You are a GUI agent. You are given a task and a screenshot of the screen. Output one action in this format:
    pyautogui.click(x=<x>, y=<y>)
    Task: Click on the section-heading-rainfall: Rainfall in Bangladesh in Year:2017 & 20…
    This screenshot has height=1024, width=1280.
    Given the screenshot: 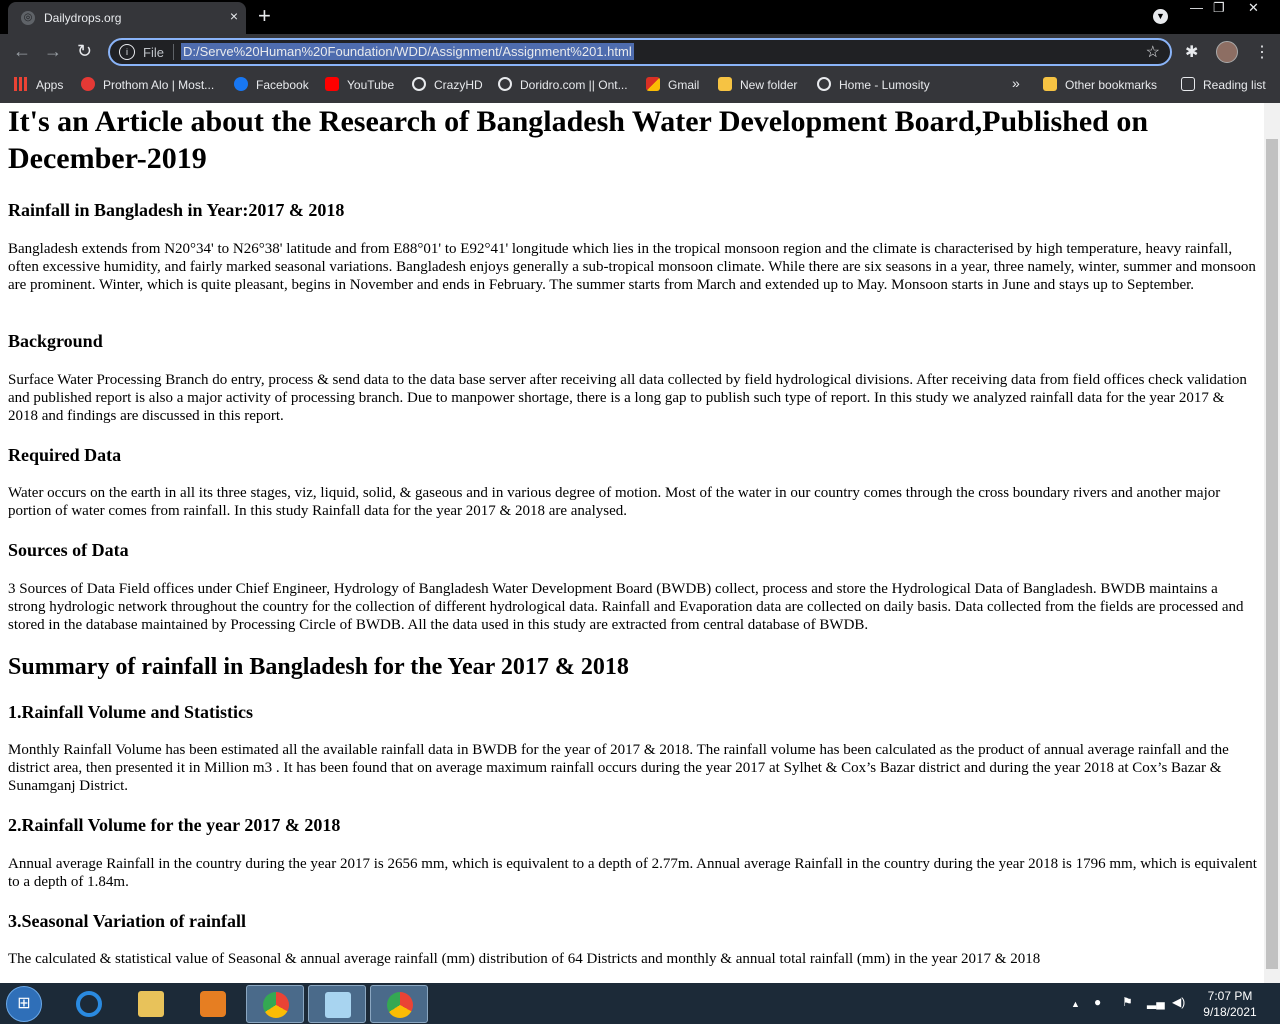 What is the action you would take?
    pyautogui.click(x=176, y=210)
    